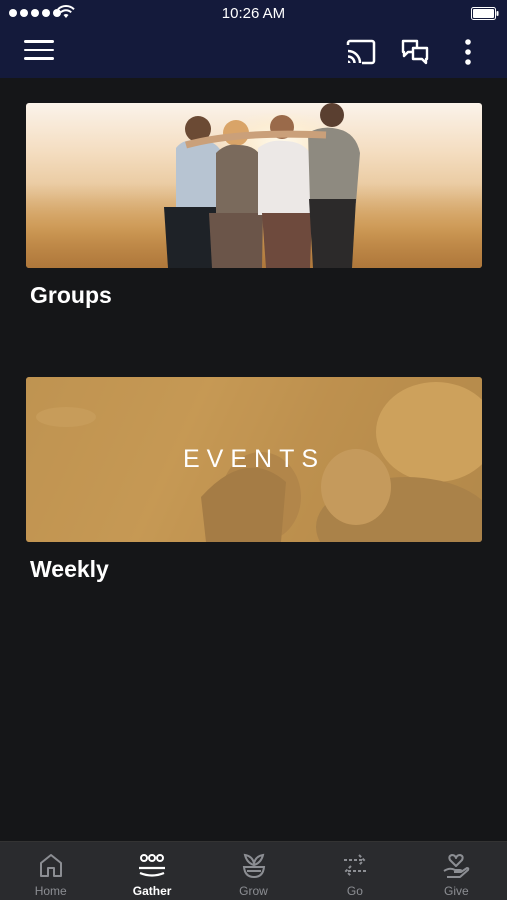 Image resolution: width=507 pixels, height=900 pixels. What do you see at coordinates (354, 865) in the screenshot?
I see `arrows-exchange-icon` at bounding box center [354, 865].